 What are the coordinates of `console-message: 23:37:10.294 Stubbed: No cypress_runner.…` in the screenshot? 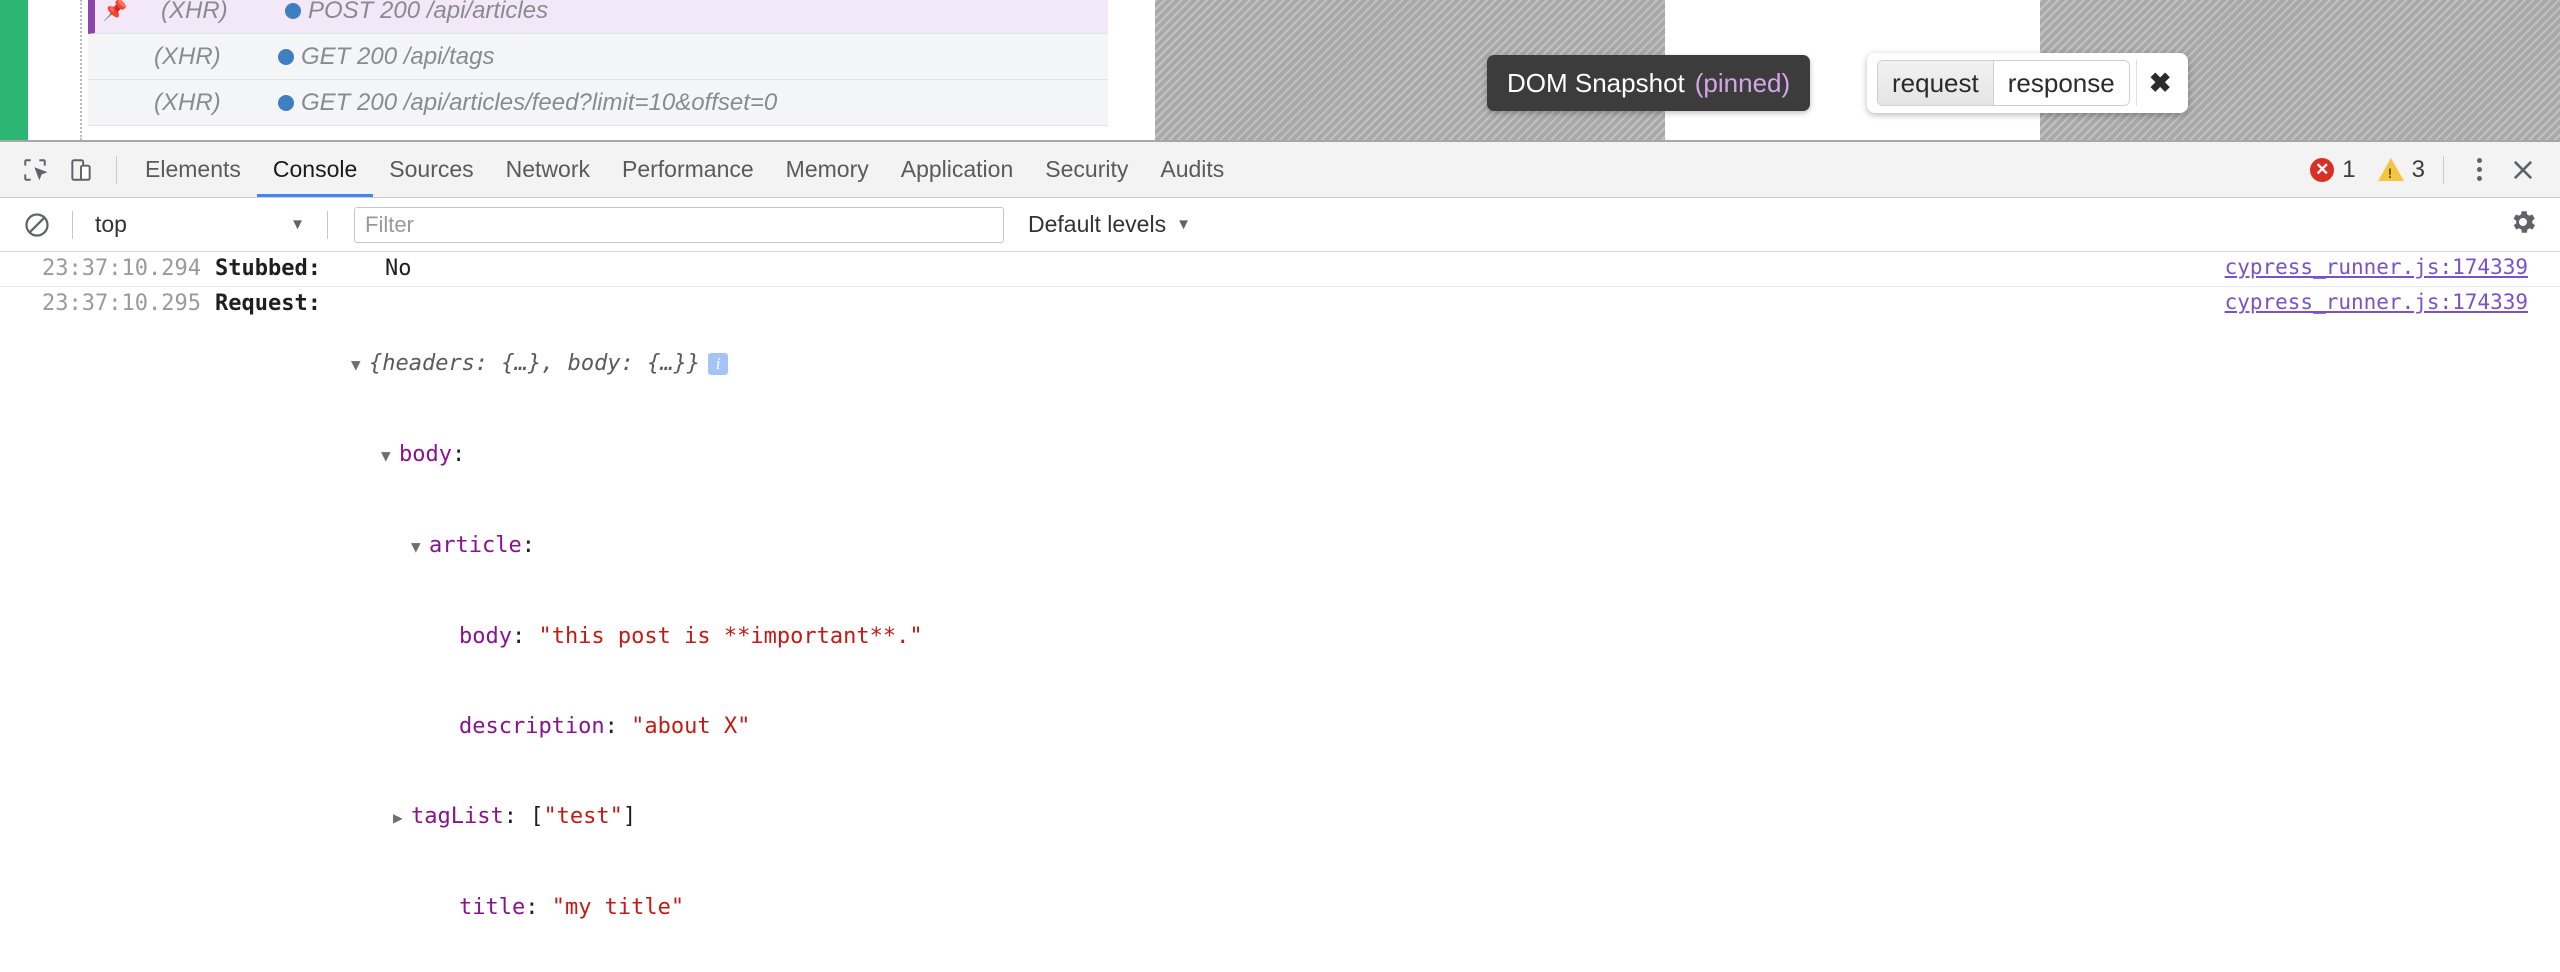 It's located at (1280, 269).